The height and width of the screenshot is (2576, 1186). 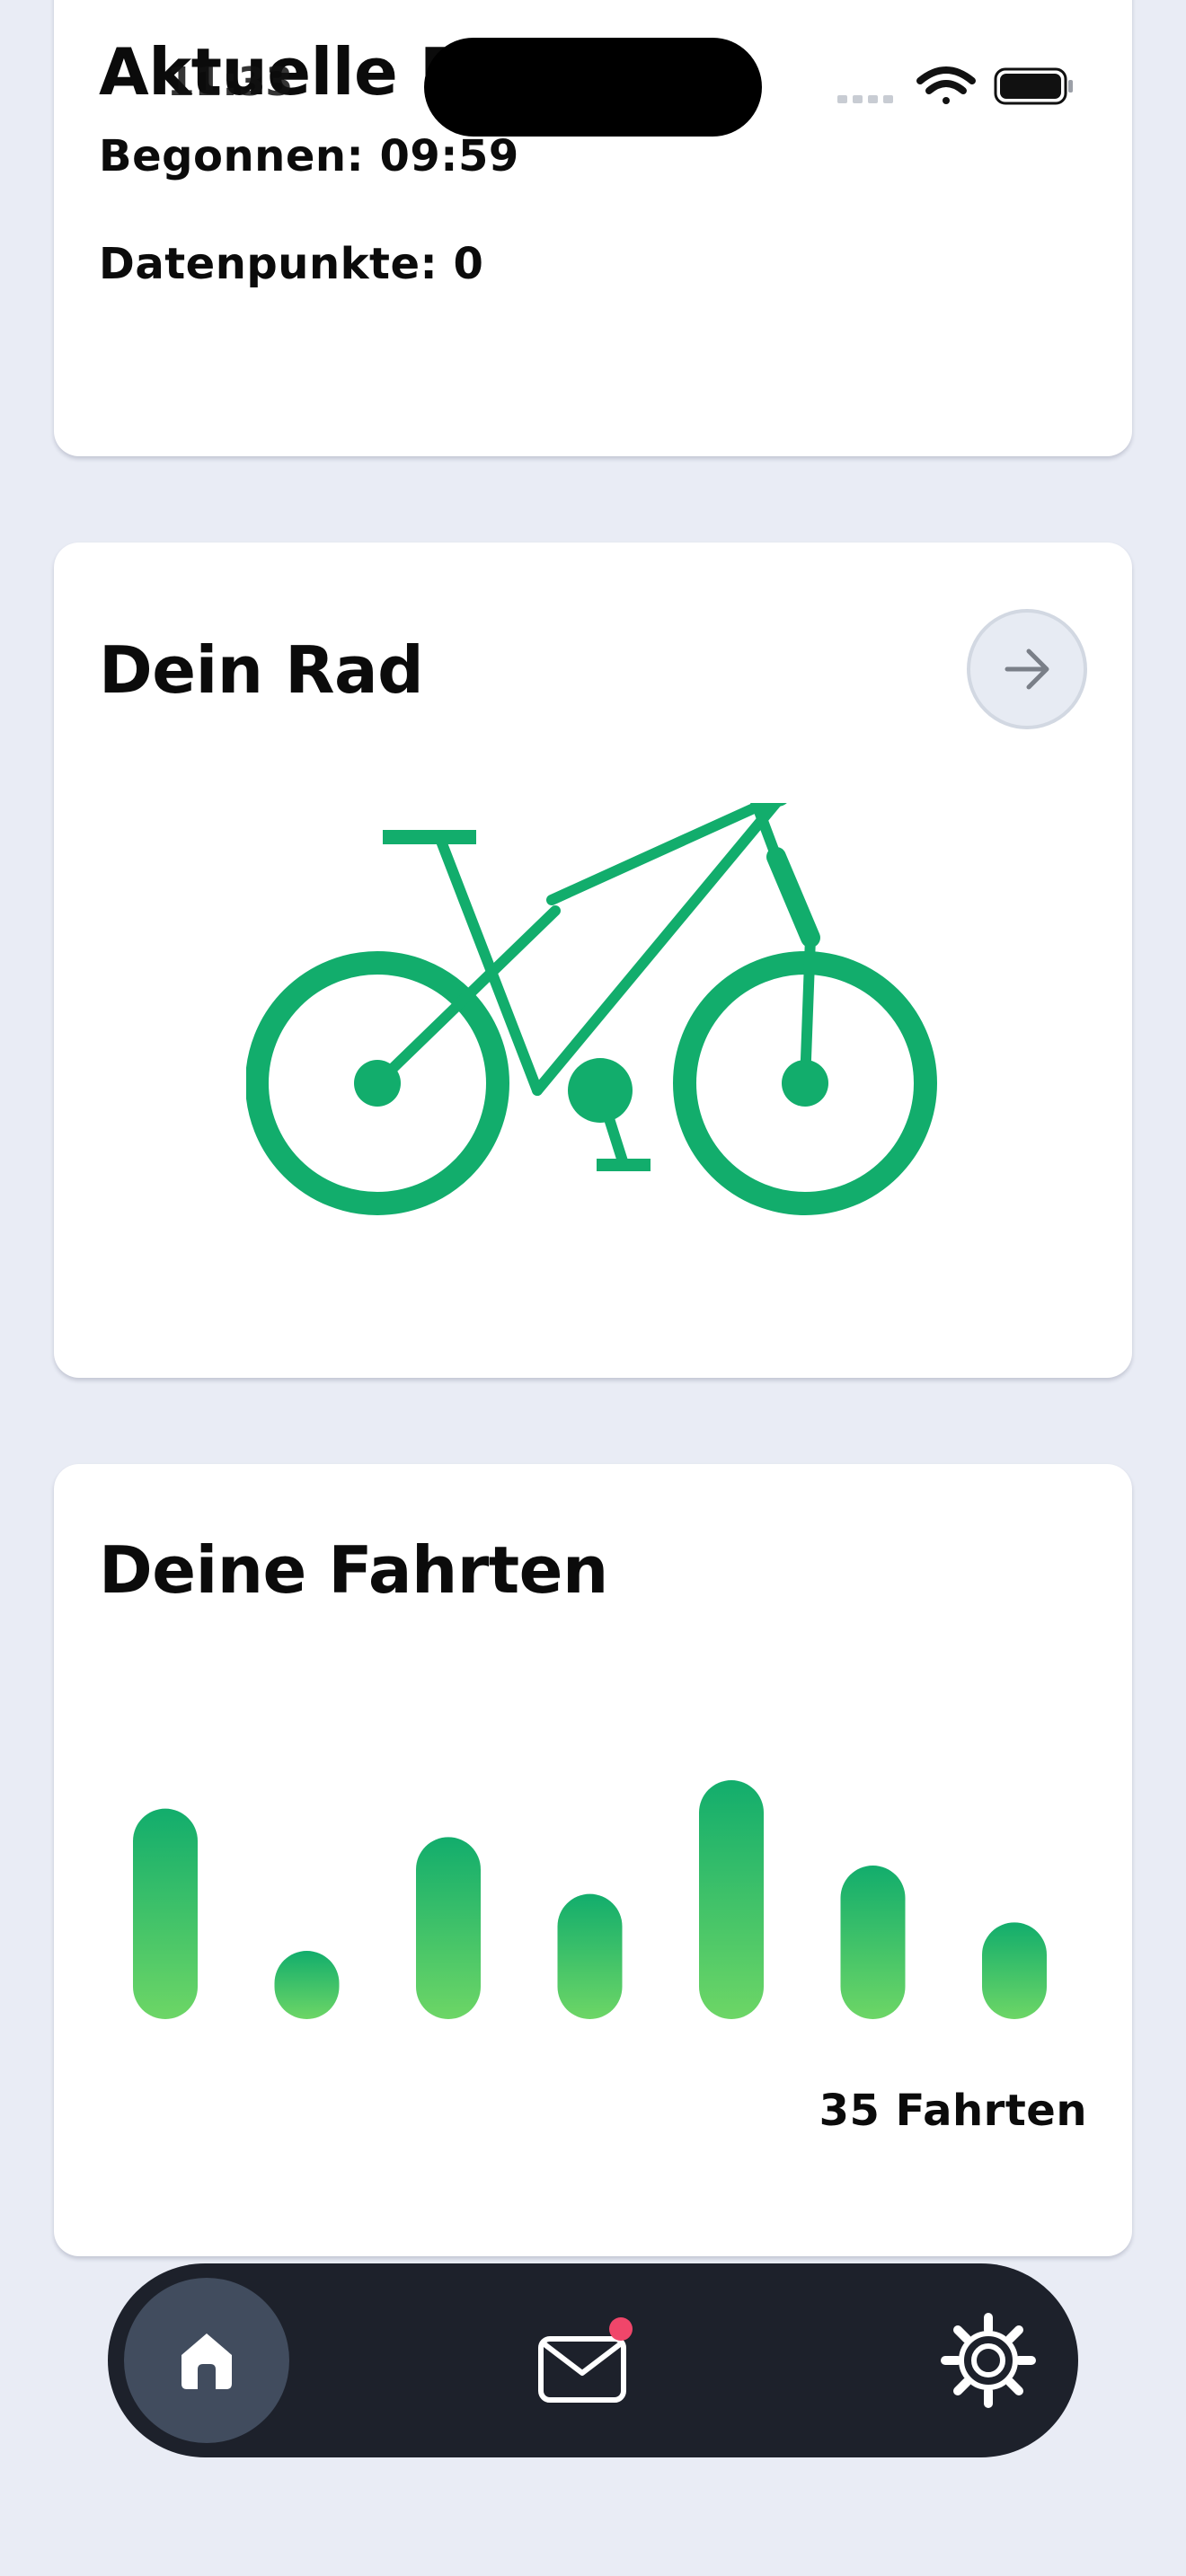 What do you see at coordinates (291, 264) in the screenshot?
I see `ride-data-points: Datenpunkte: 0` at bounding box center [291, 264].